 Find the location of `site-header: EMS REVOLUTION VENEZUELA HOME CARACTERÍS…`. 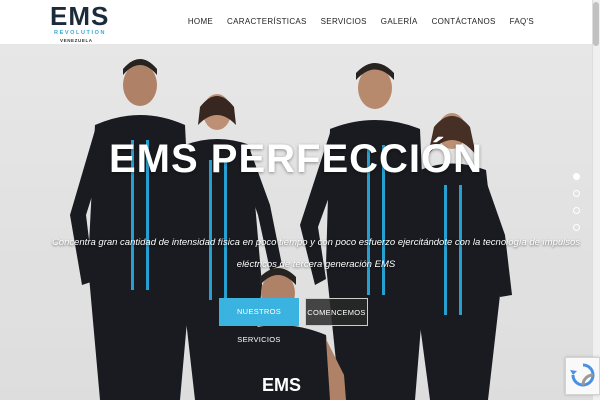

site-header: EMS REVOLUTION VENEZUELA HOME CARACTERÍS… is located at coordinates (300, 22).